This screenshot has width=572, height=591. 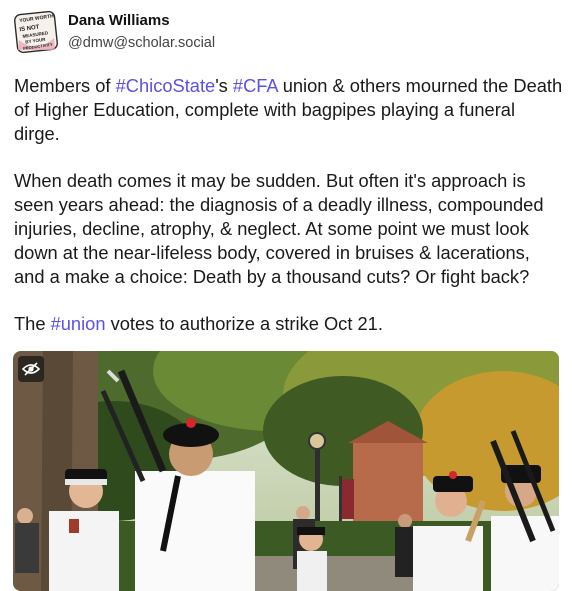 I want to click on text: 's, so click(x=224, y=85).